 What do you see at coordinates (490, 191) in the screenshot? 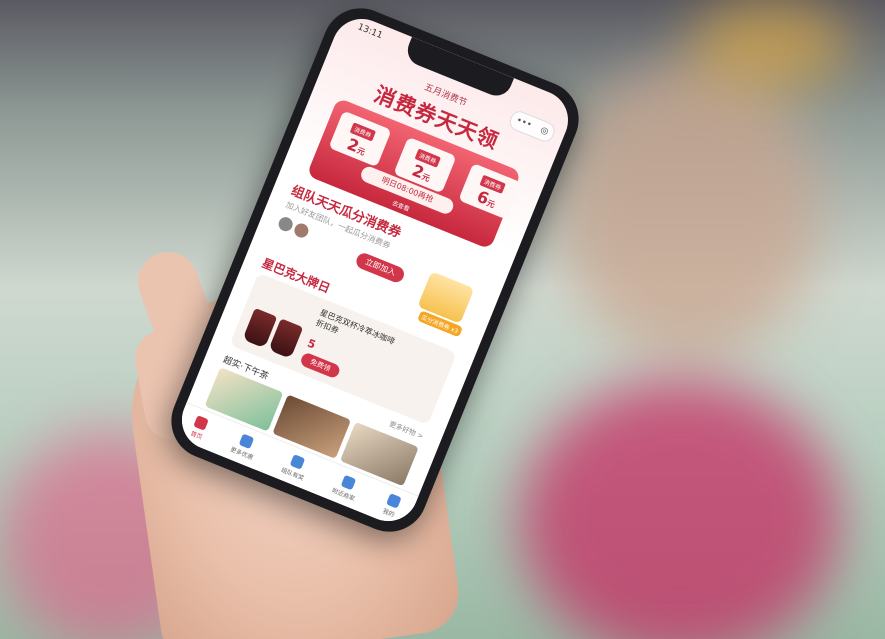
I see `coupon-card: 消费券 6元` at bounding box center [490, 191].